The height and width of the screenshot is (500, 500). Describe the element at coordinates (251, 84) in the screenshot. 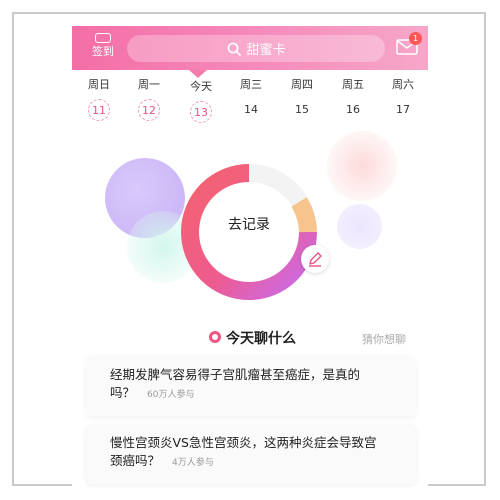

I see `day-name: 周三` at that location.